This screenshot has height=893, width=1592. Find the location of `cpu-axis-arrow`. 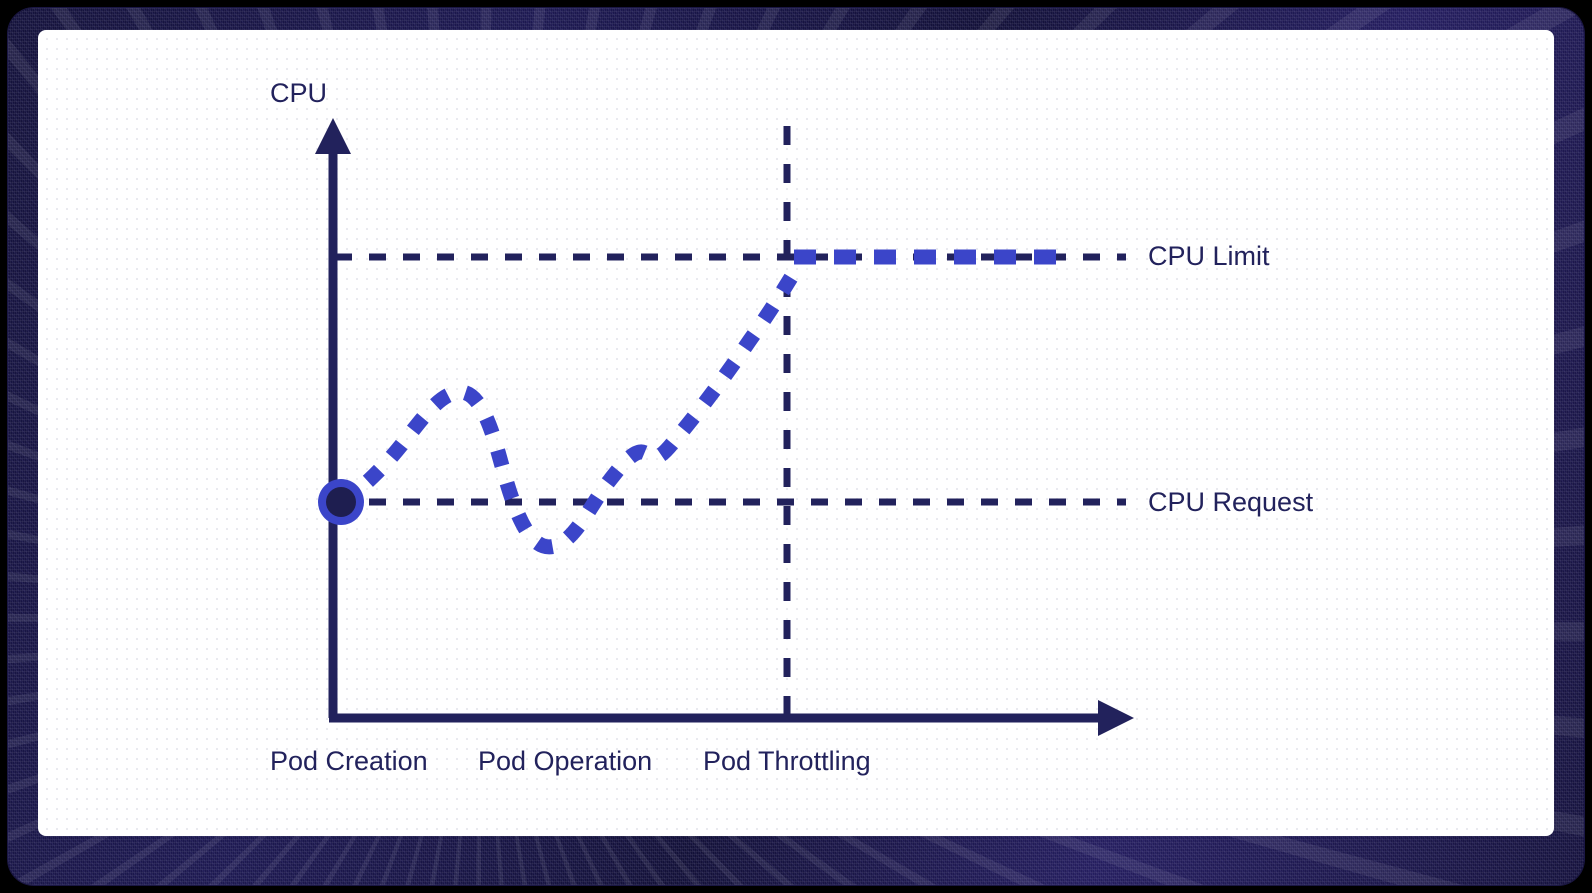

cpu-axis-arrow is located at coordinates (333, 136).